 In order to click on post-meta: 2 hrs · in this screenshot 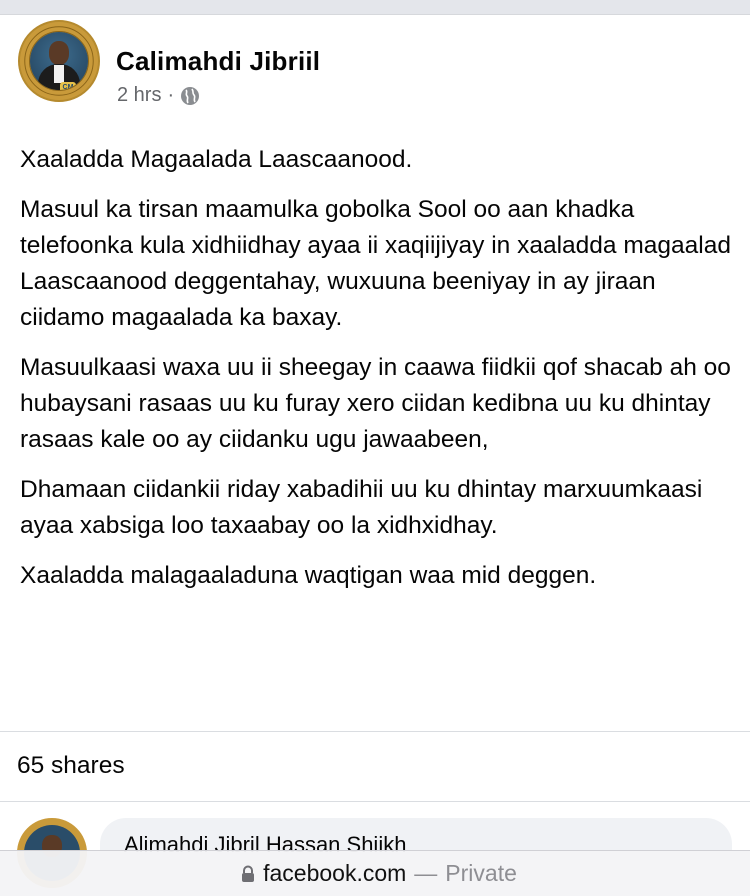, I will do `click(158, 95)`.